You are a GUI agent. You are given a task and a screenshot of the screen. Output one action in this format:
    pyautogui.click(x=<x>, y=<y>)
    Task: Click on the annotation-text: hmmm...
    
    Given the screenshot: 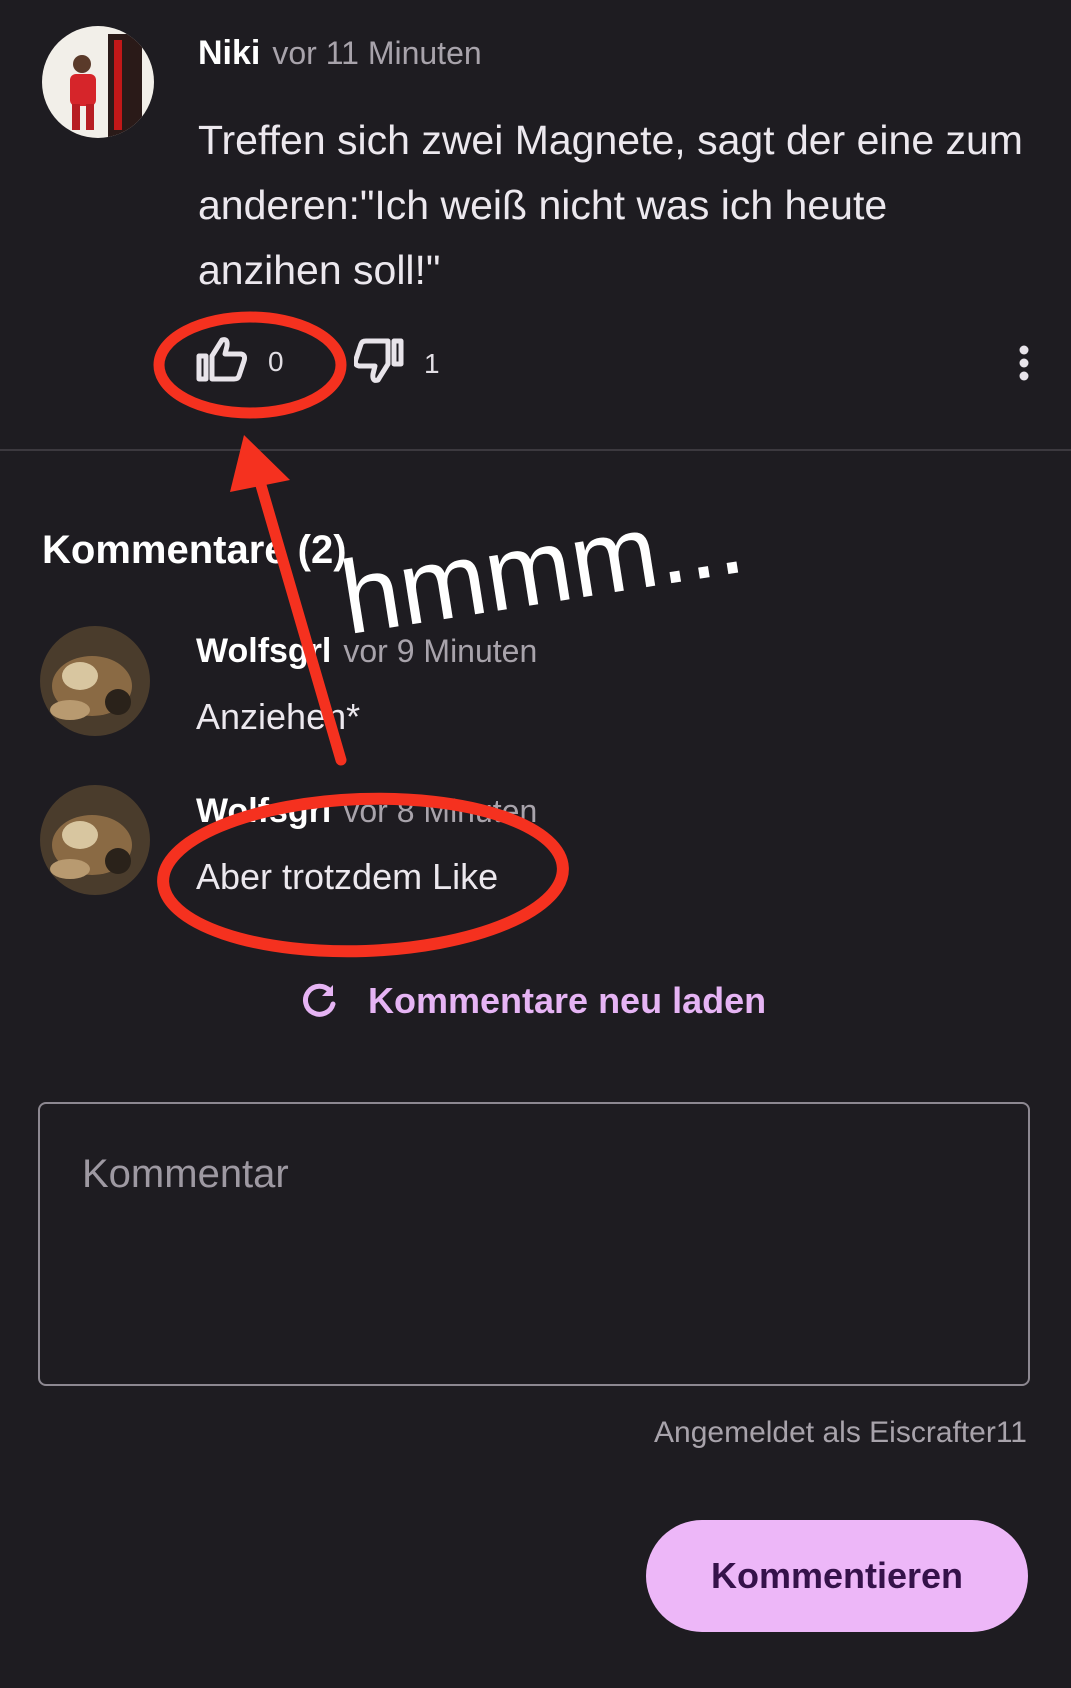 What is the action you would take?
    pyautogui.click(x=542, y=568)
    